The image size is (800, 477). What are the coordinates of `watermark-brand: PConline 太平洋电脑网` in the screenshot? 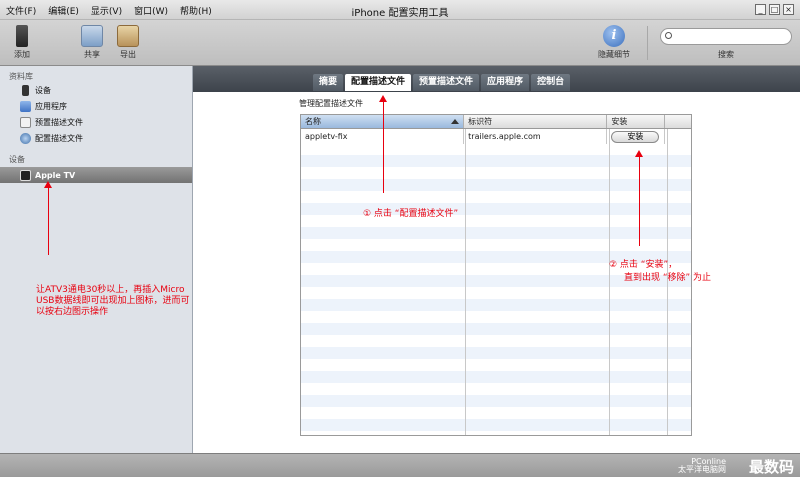 It's located at (702, 465).